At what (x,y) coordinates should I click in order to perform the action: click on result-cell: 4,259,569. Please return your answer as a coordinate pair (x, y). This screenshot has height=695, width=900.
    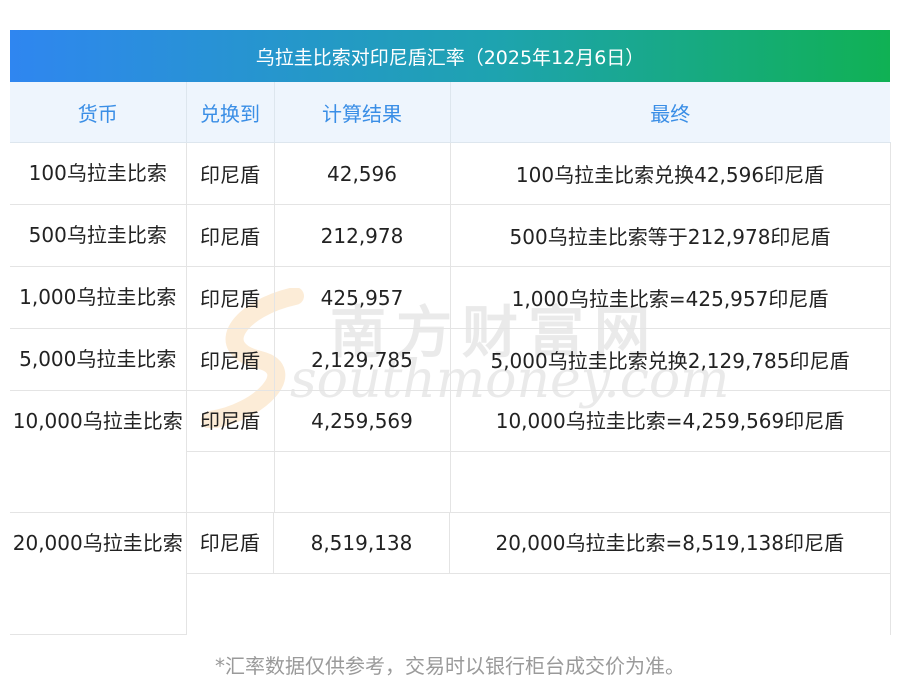
    Looking at the image, I should click on (362, 451).